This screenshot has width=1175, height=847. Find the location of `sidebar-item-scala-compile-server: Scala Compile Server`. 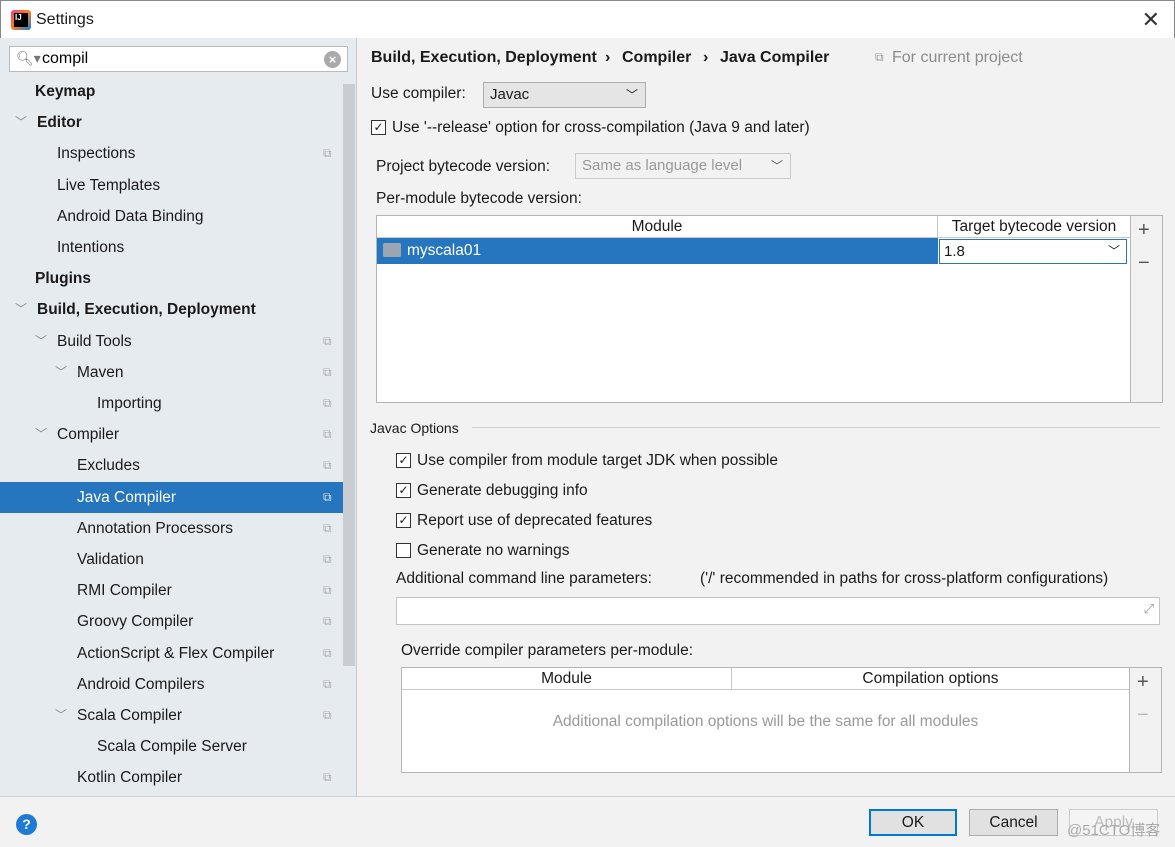

sidebar-item-scala-compile-server: Scala Compile Server is located at coordinates (171, 746).